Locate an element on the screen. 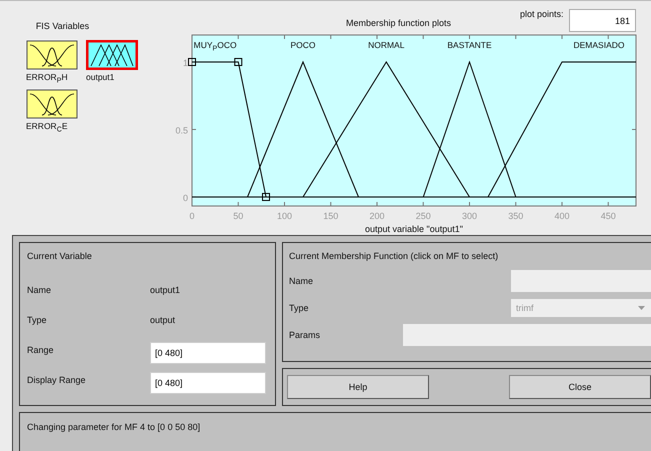 This screenshot has width=651, height=451. x-tick-label: 50 is located at coordinates (238, 216).